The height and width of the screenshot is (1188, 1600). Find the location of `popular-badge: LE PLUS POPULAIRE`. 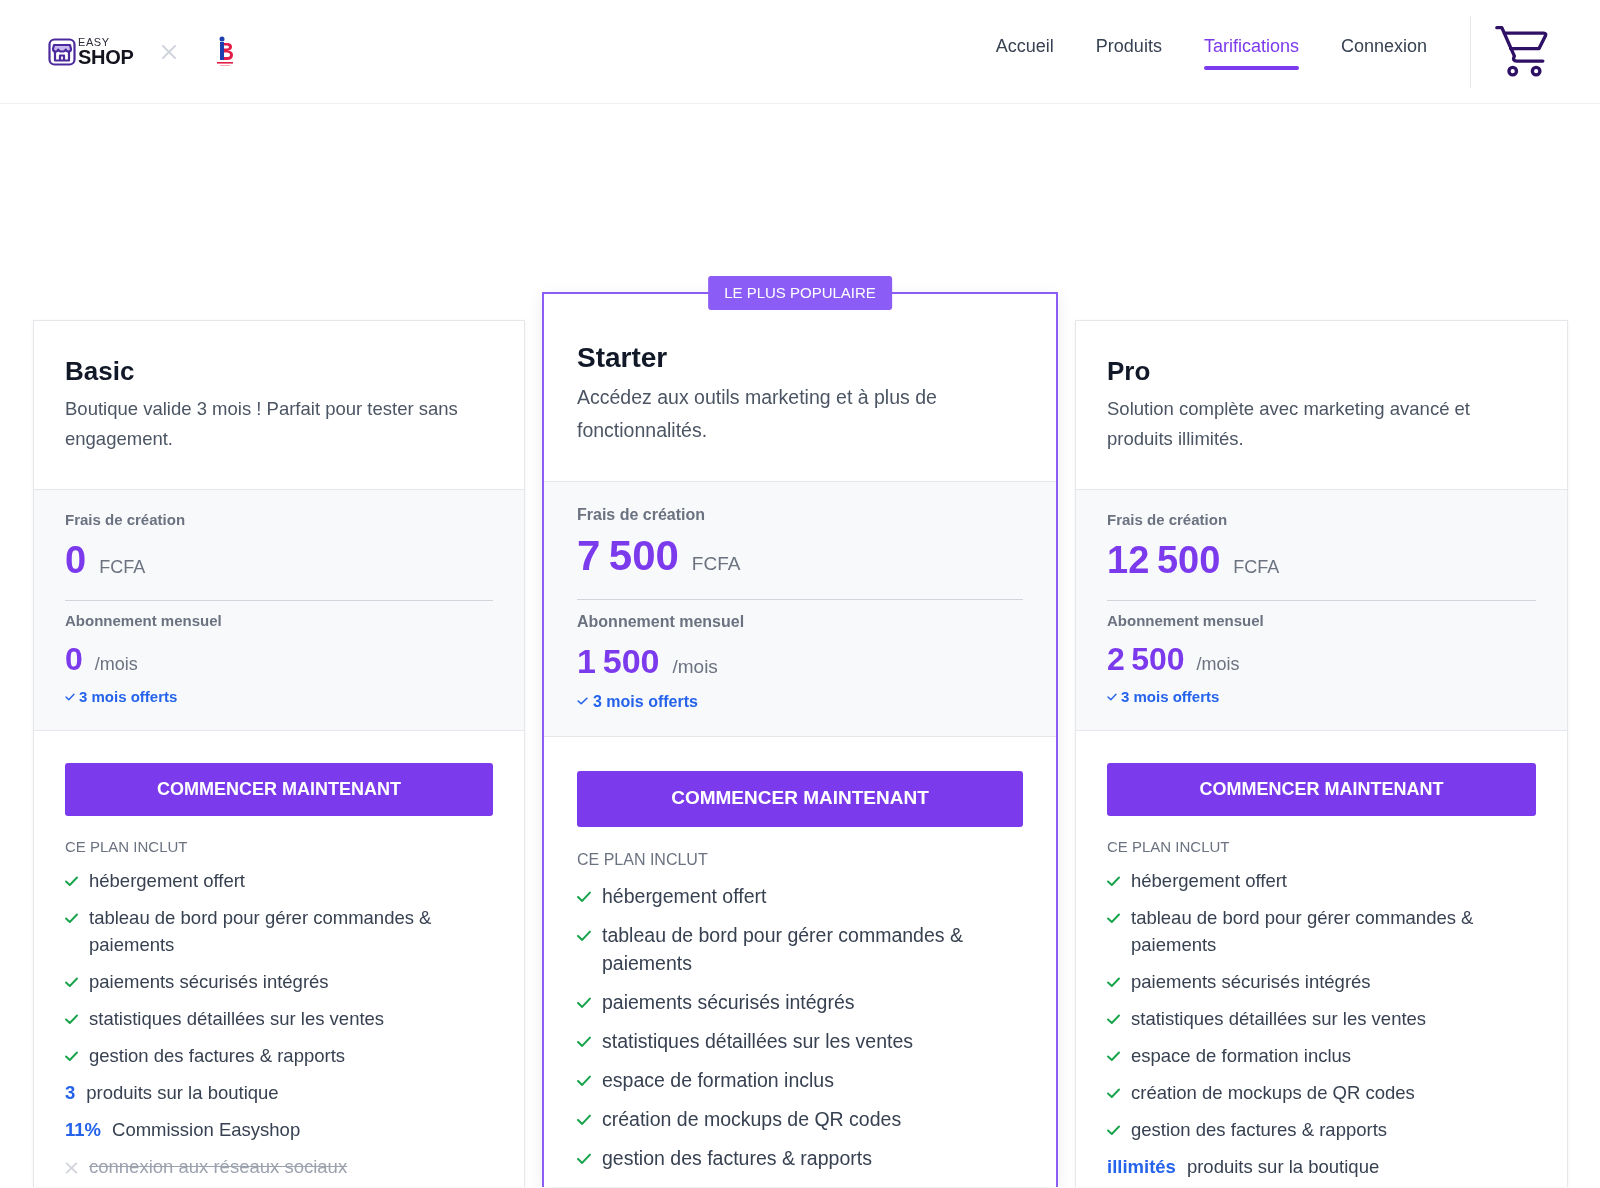

popular-badge: LE PLUS POPULAIRE is located at coordinates (800, 293).